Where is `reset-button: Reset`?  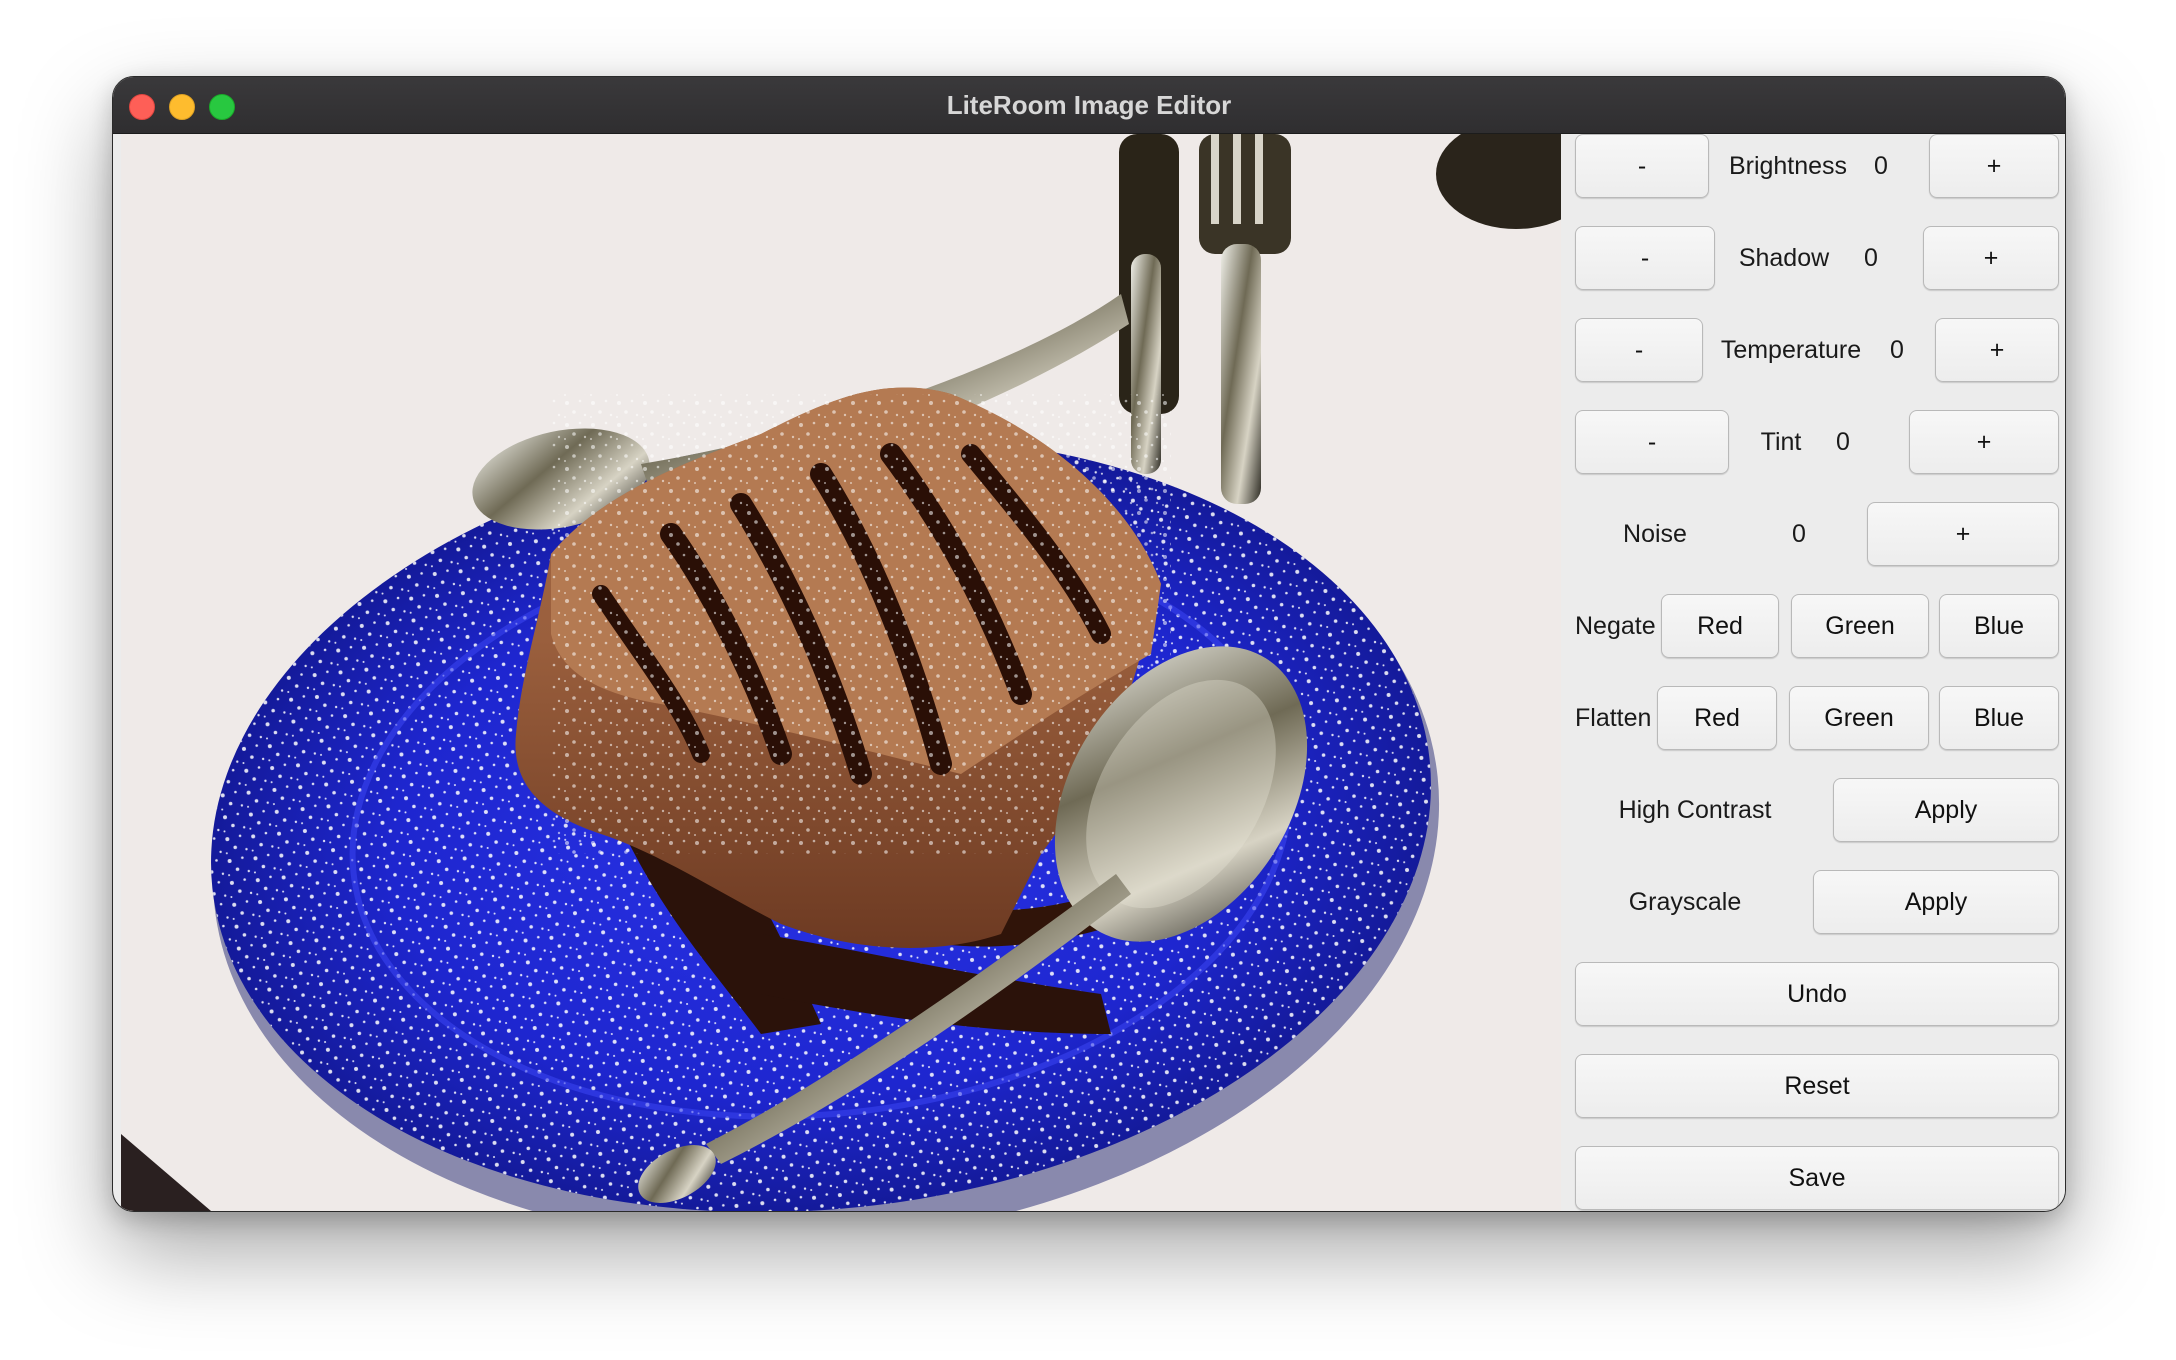 reset-button: Reset is located at coordinates (1817, 1086).